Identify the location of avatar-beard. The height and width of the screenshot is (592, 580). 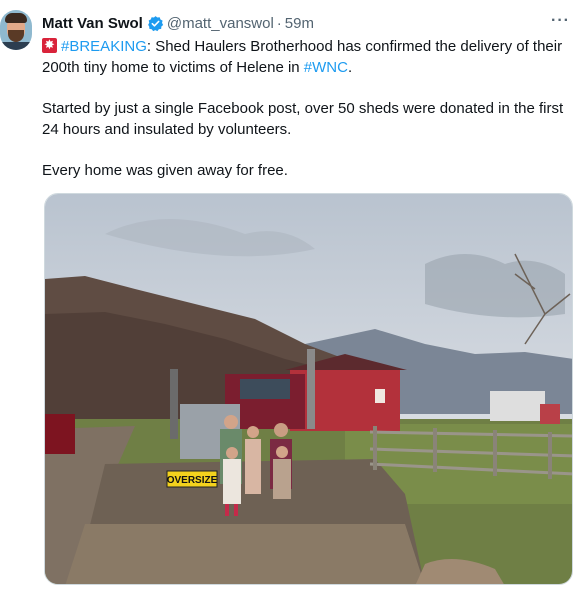
(16, 36).